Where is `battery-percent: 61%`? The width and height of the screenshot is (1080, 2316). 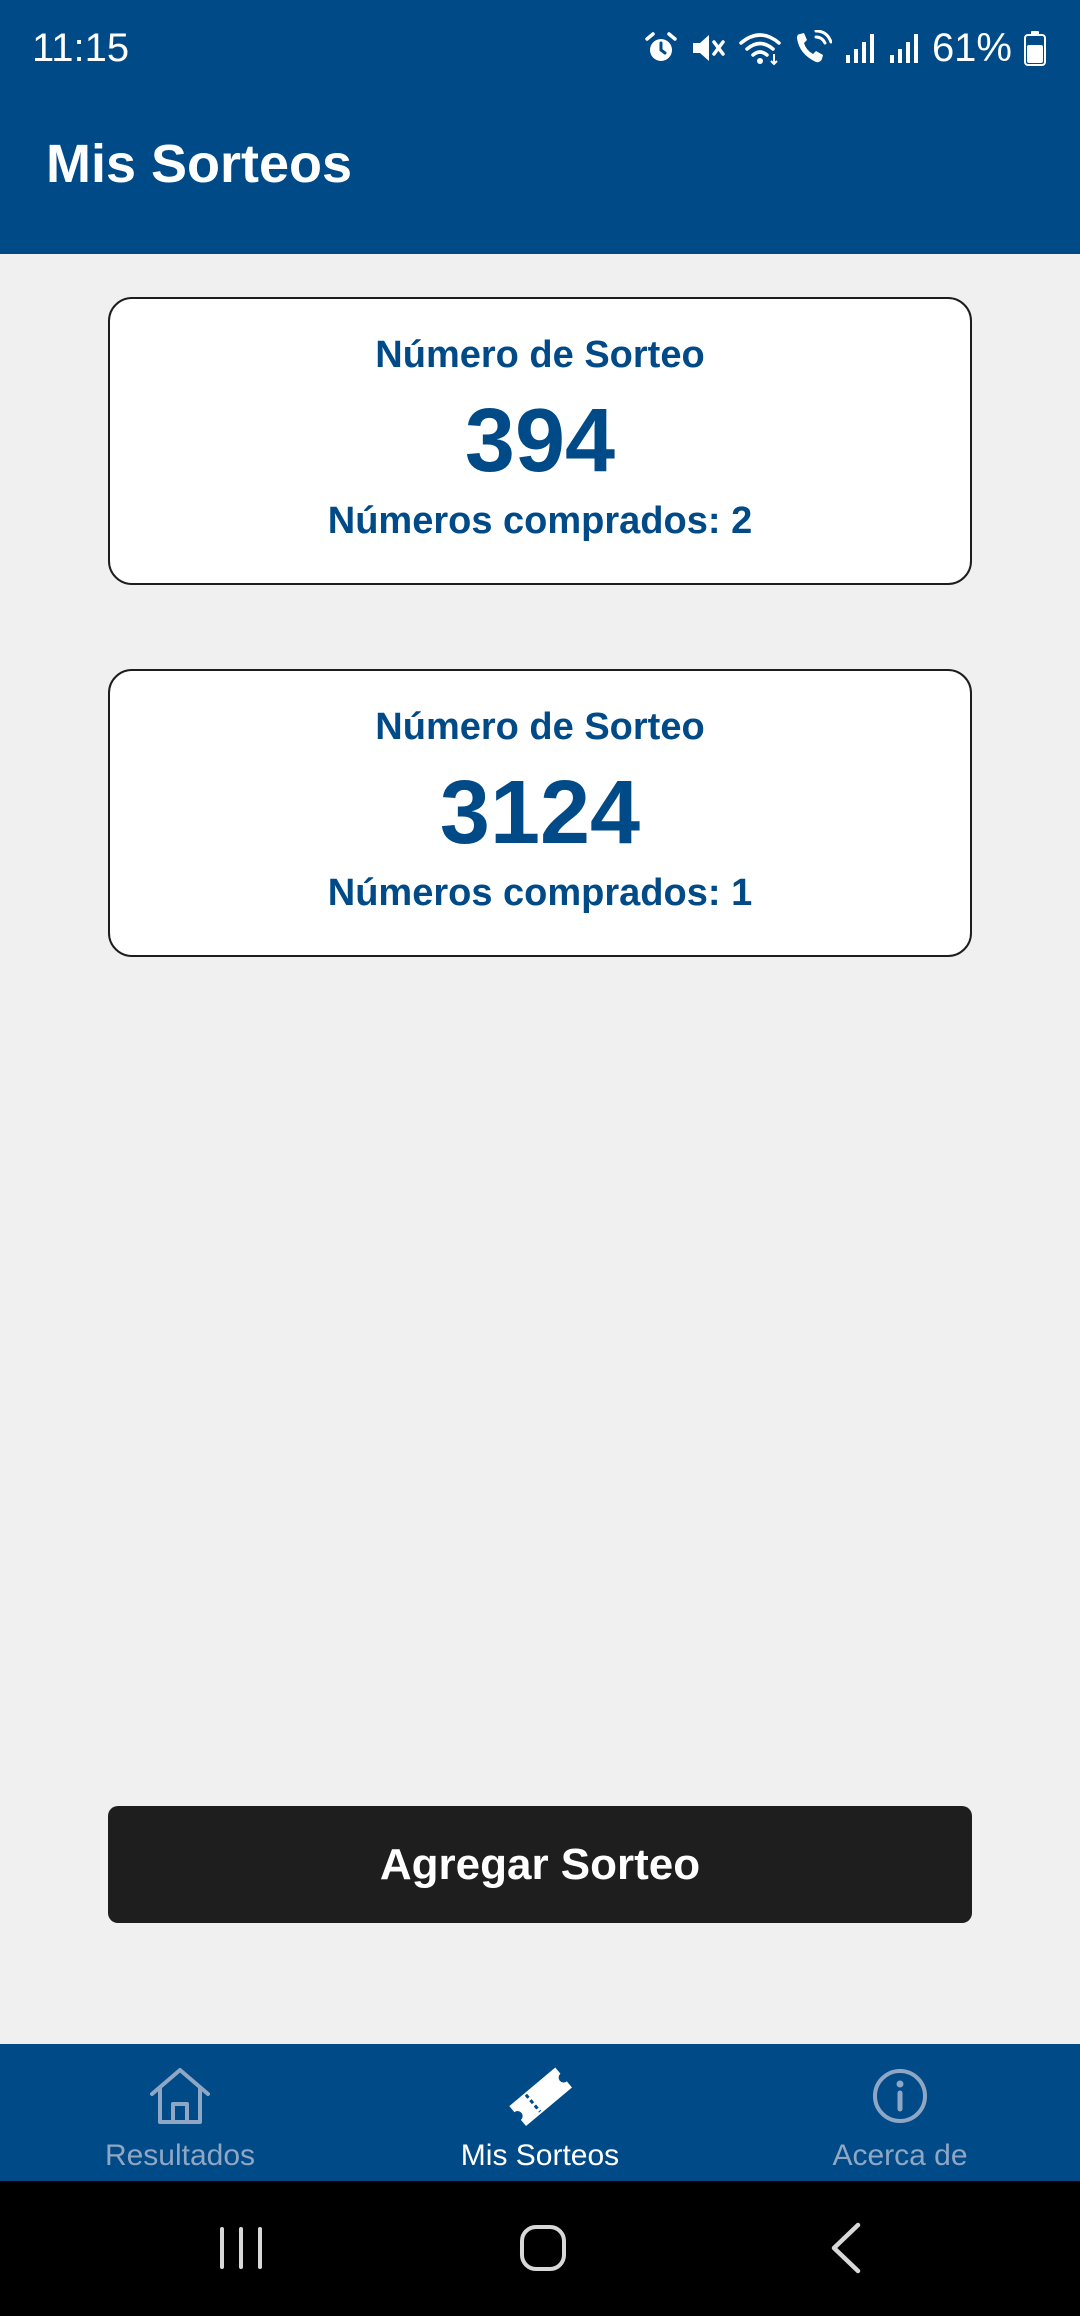 battery-percent: 61% is located at coordinates (971, 48).